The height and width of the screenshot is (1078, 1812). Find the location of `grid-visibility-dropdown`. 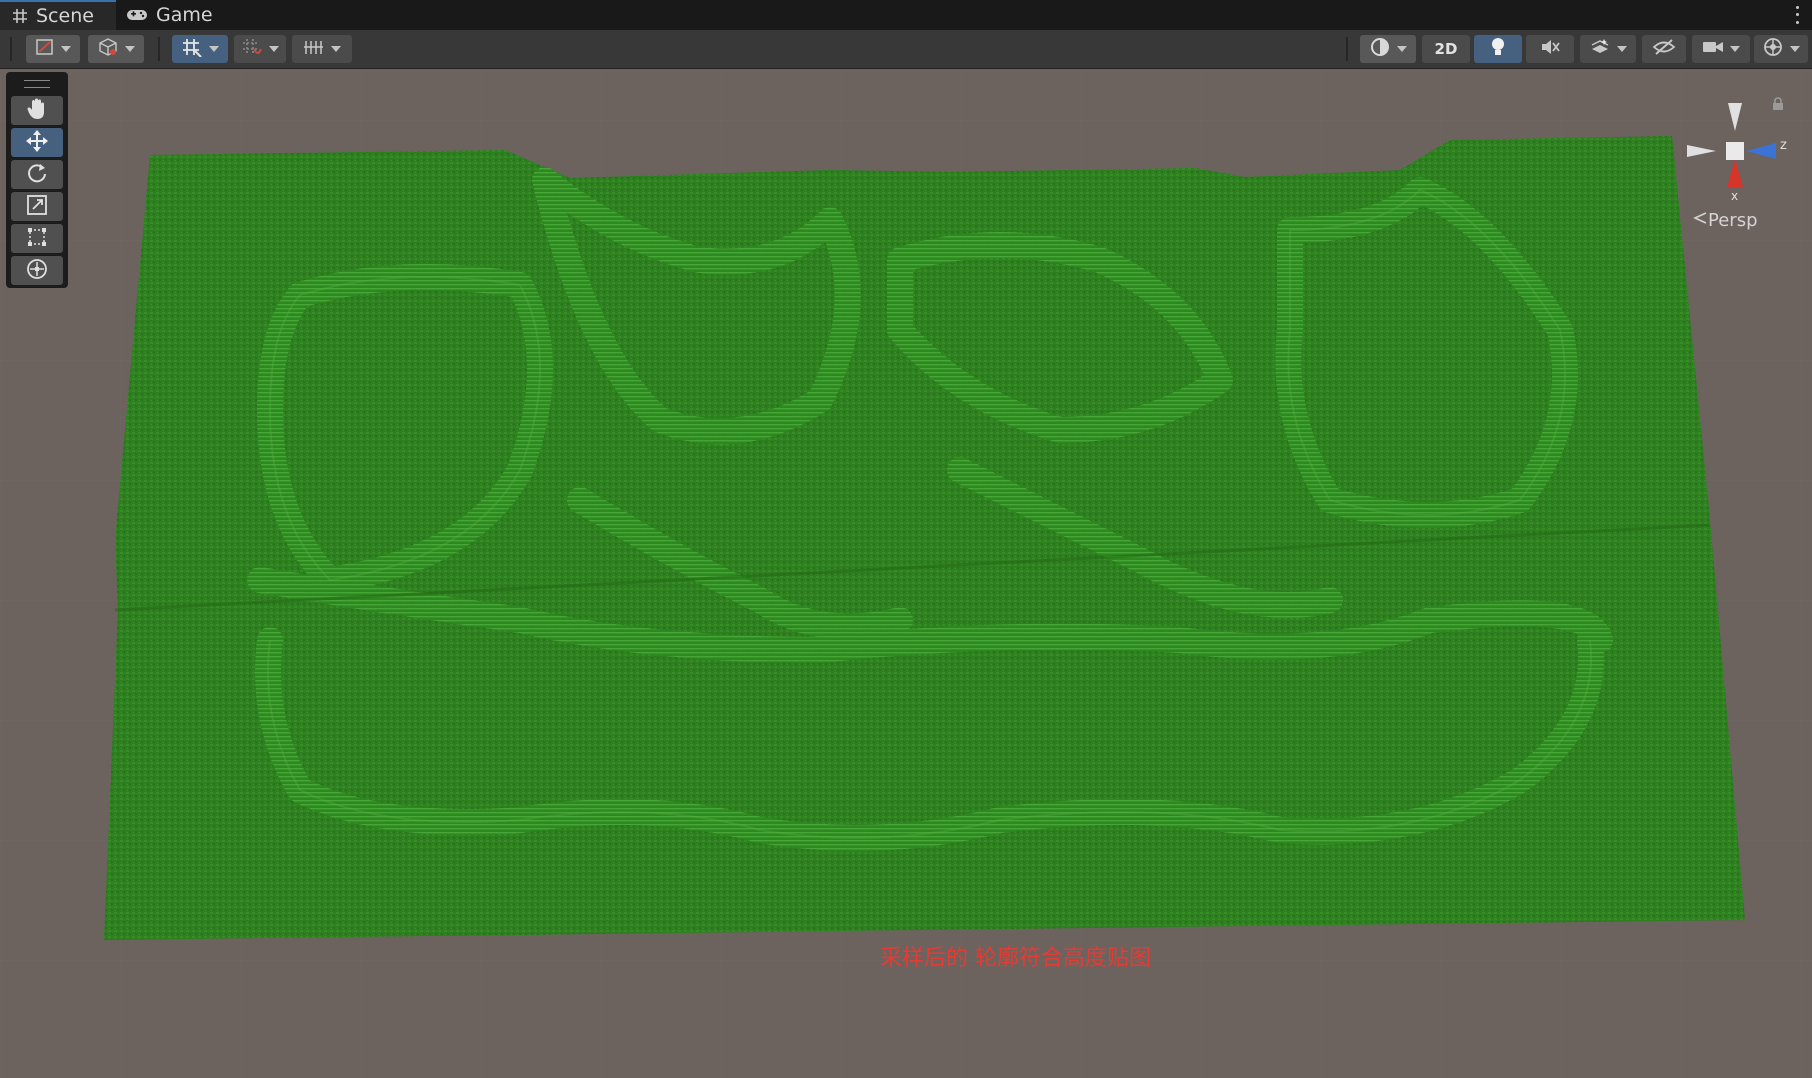

grid-visibility-dropdown is located at coordinates (322, 49).